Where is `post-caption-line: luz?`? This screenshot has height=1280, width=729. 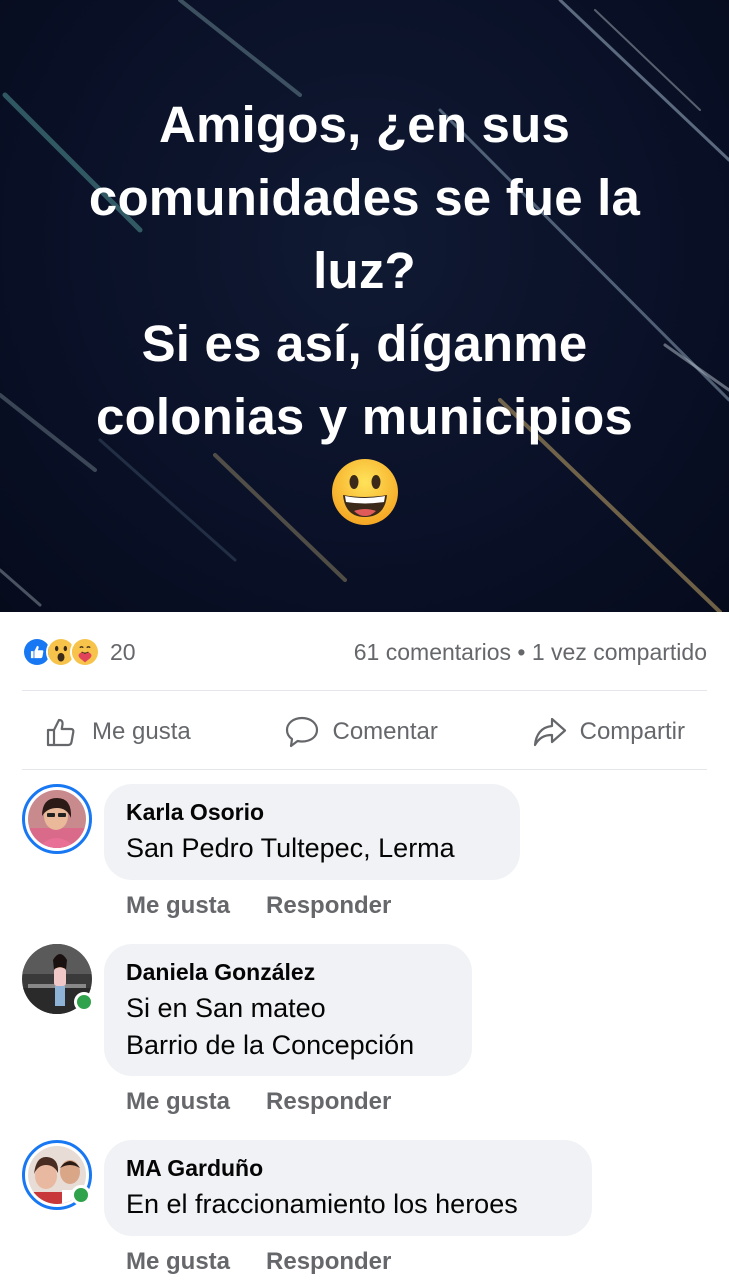
post-caption-line: luz? is located at coordinates (364, 270).